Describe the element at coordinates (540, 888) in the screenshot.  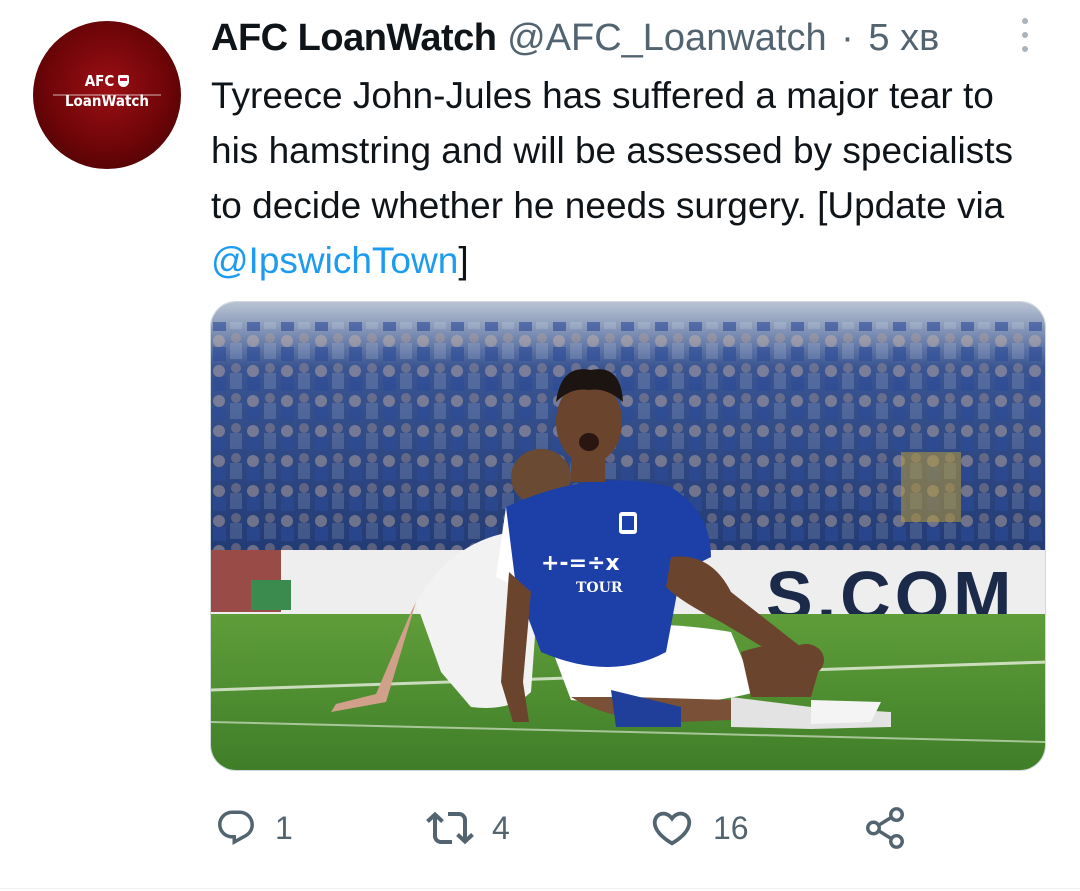
I see `divider` at that location.